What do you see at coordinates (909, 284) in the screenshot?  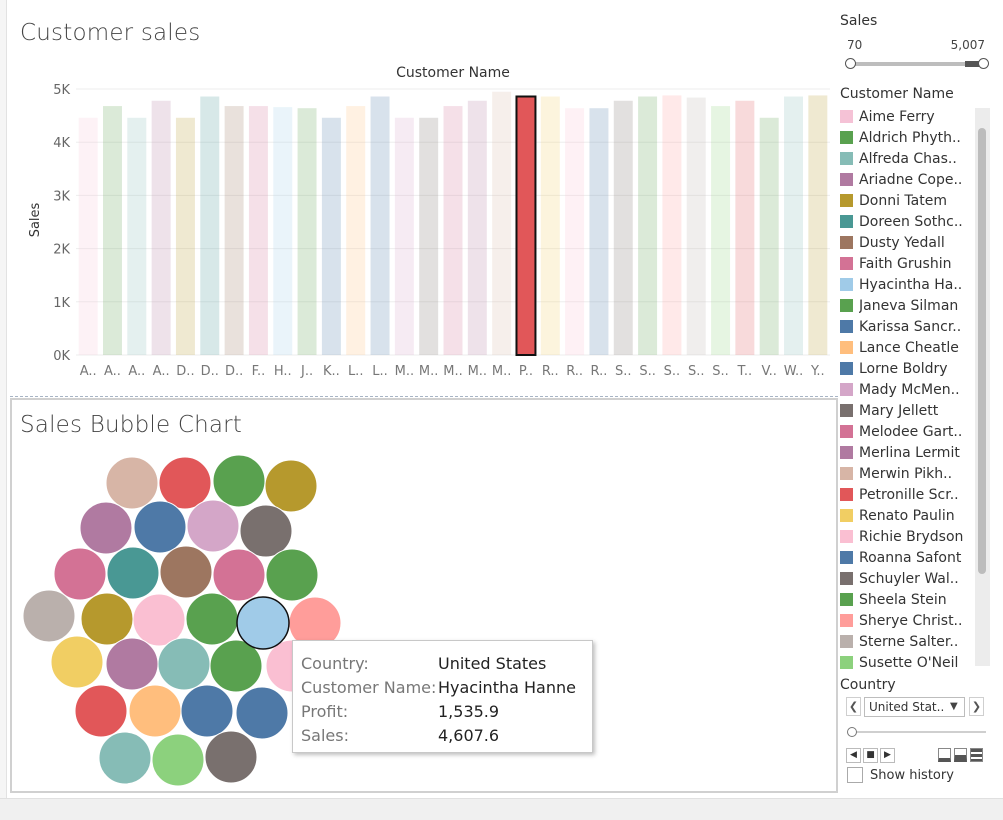 I see `legend-item: Hyacintha Ha..` at bounding box center [909, 284].